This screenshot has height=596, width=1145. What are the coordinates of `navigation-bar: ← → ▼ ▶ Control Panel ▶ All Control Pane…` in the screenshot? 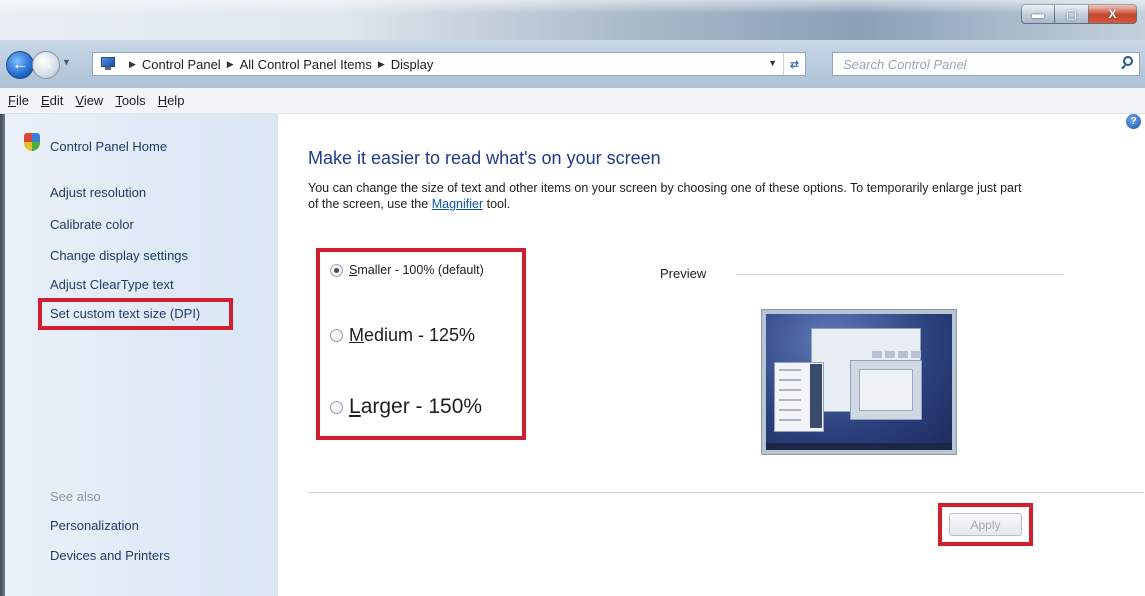 It's located at (572, 64).